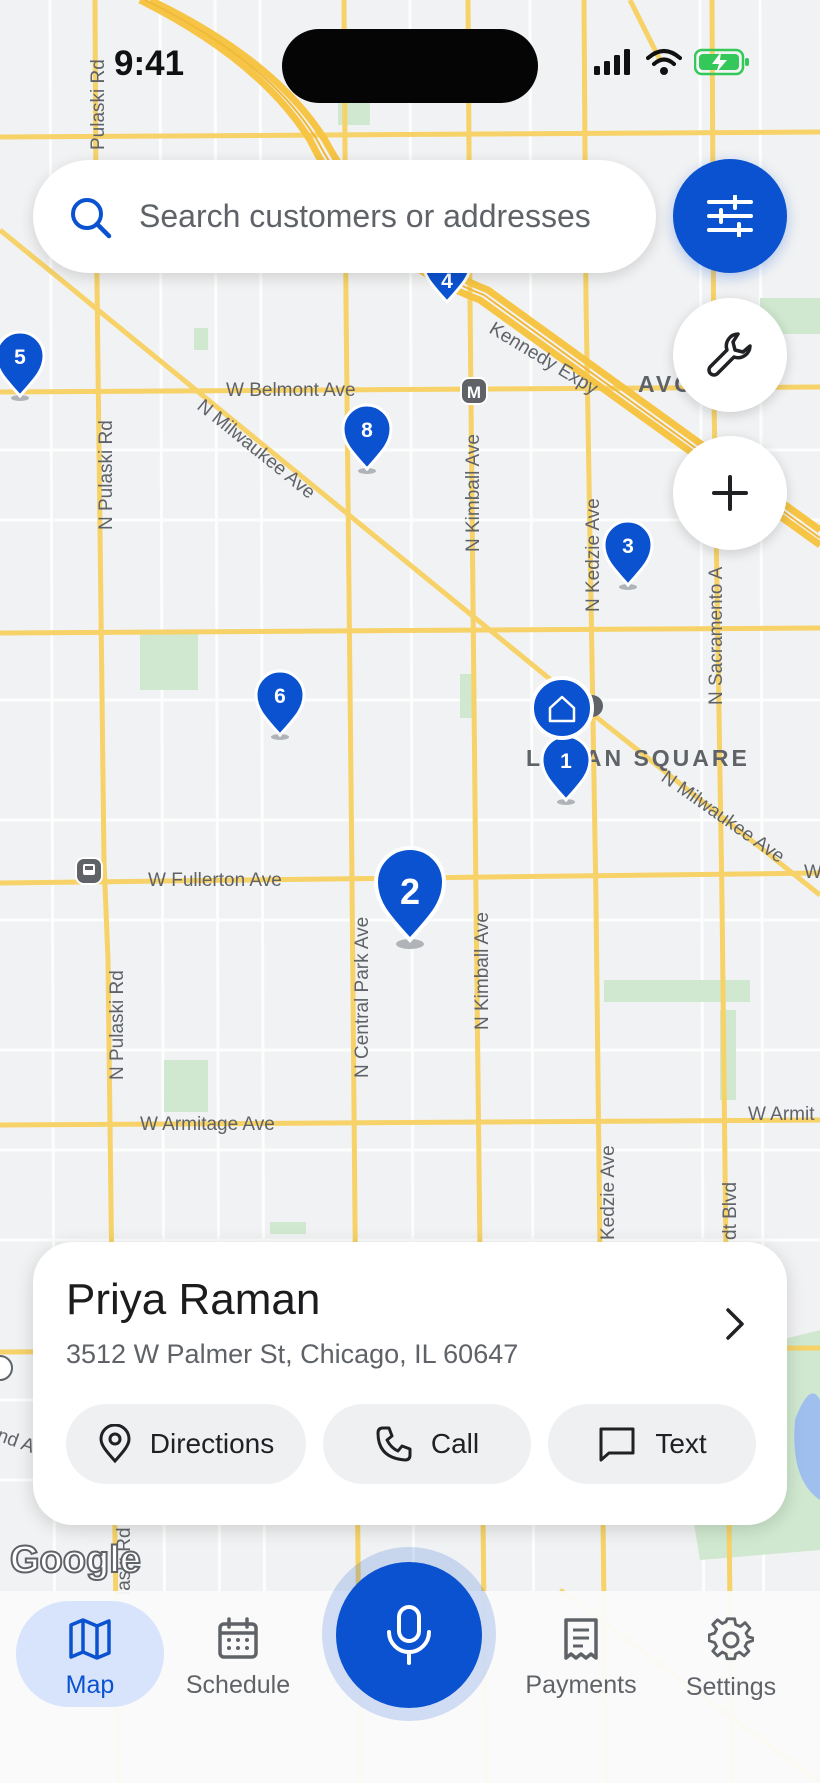 The image size is (820, 1783). Describe the element at coordinates (581, 1639) in the screenshot. I see `receipt-icon` at that location.